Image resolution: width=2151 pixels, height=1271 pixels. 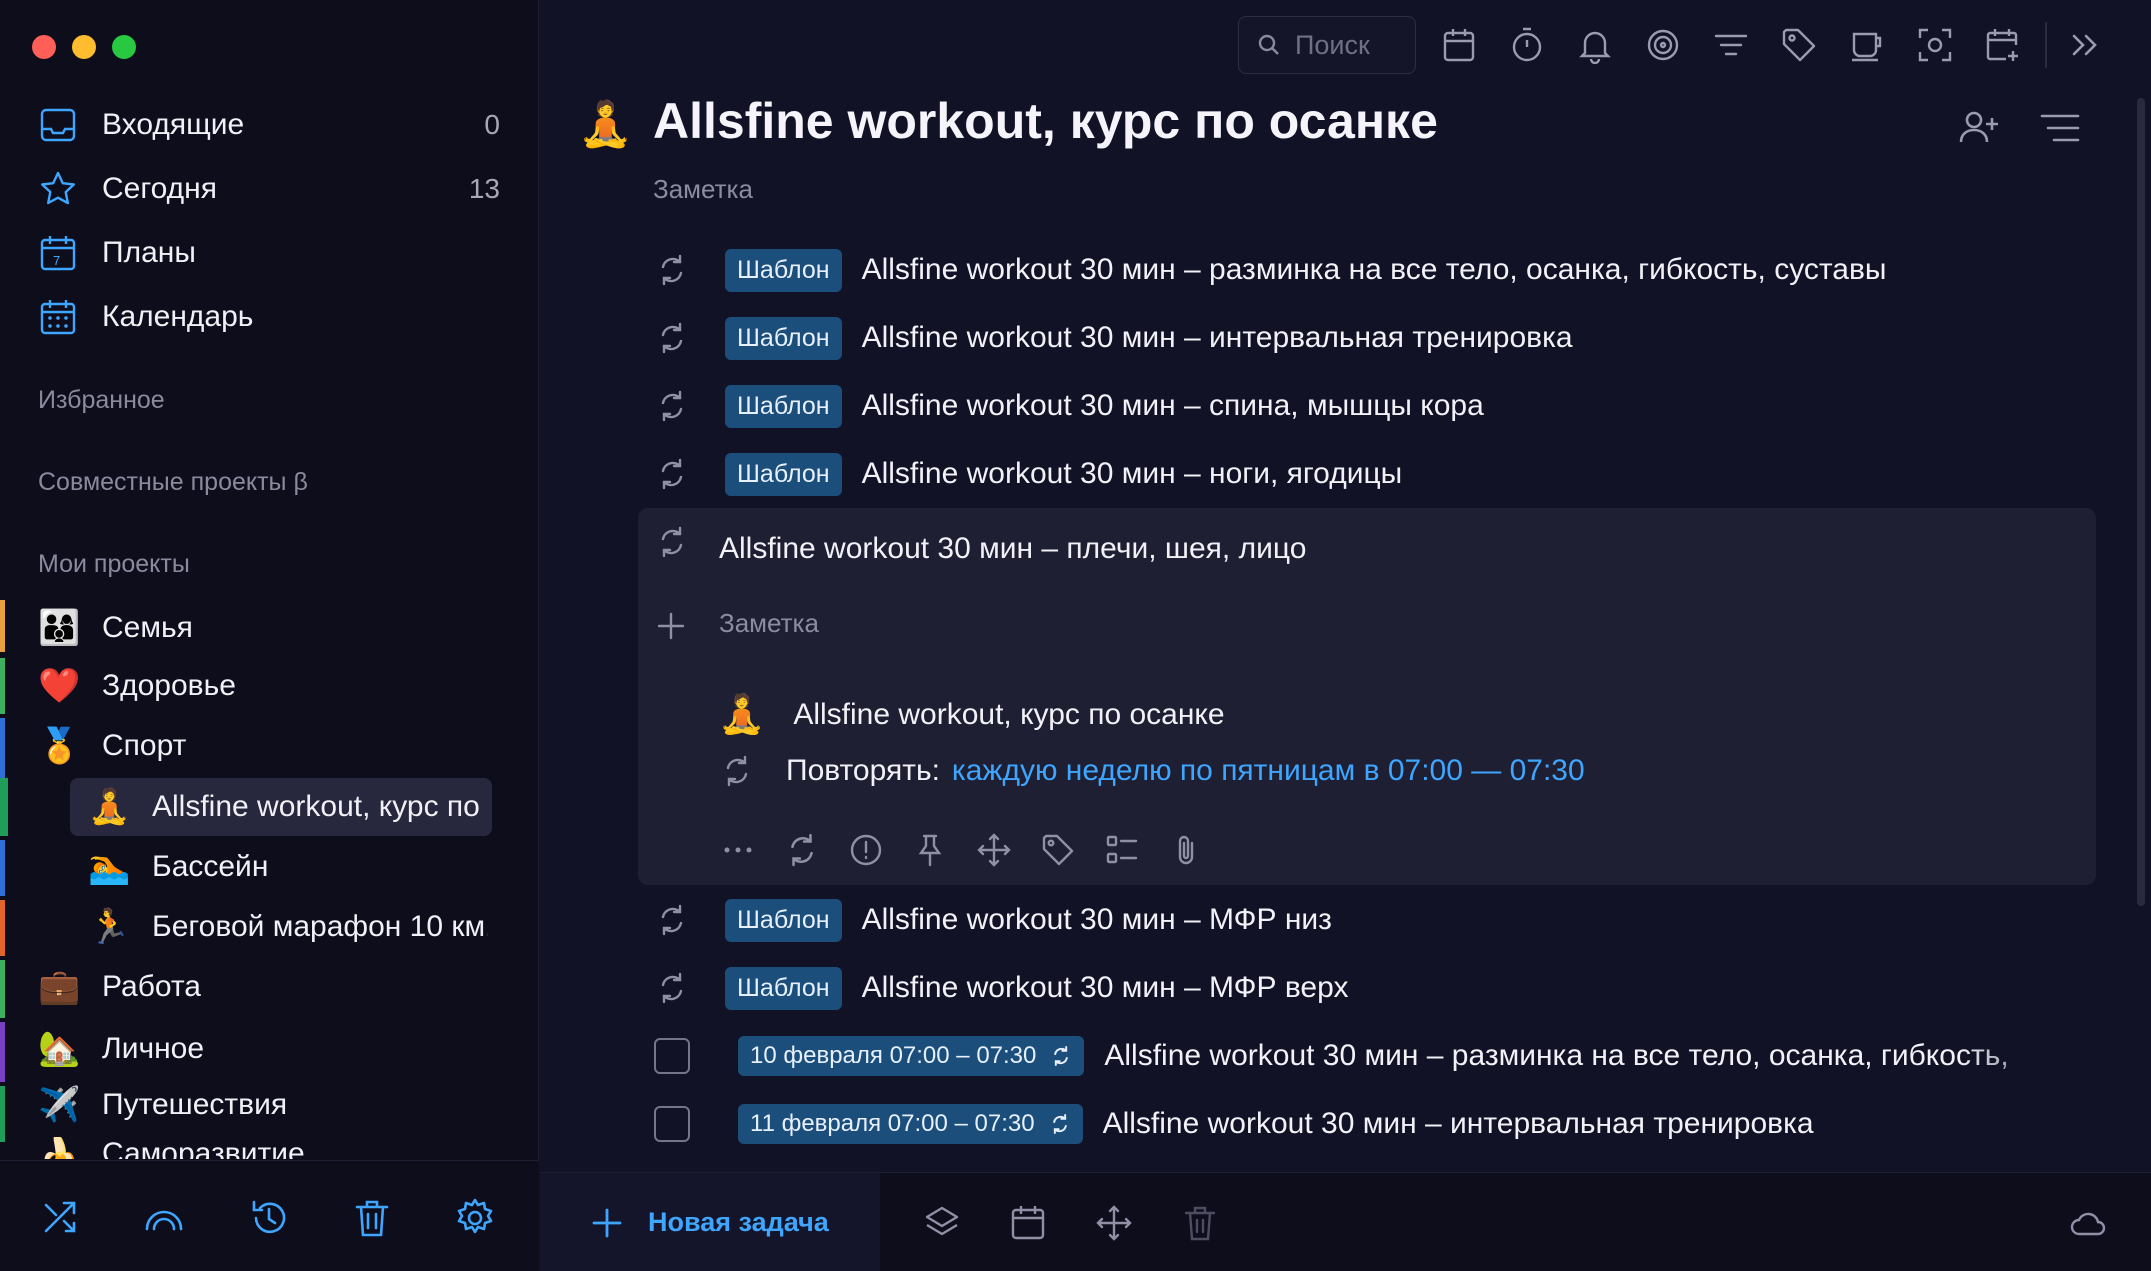 What do you see at coordinates (942, 1223) in the screenshot?
I see `layers-button` at bounding box center [942, 1223].